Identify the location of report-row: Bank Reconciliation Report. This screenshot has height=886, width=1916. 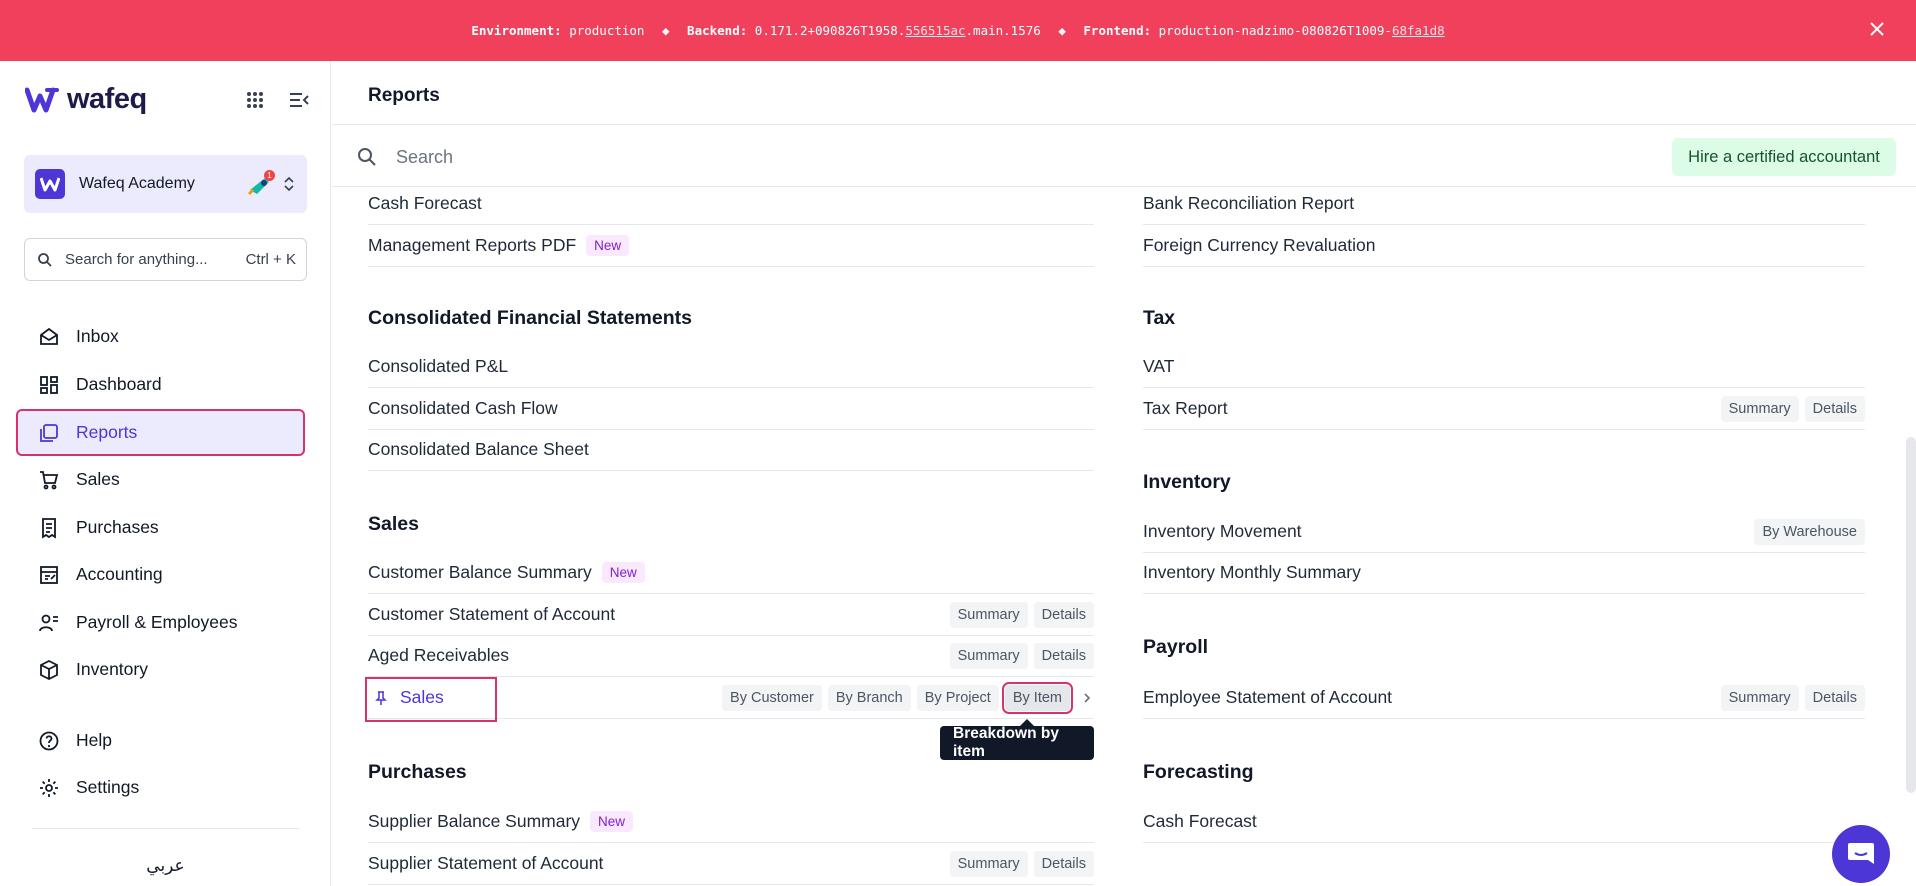
(1504, 204).